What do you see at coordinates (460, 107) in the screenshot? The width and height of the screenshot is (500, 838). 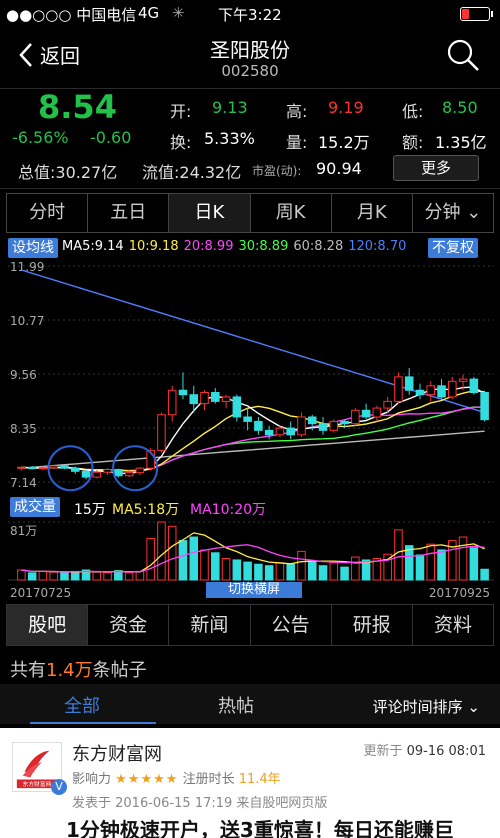 I see `low-value: 8.50` at bounding box center [460, 107].